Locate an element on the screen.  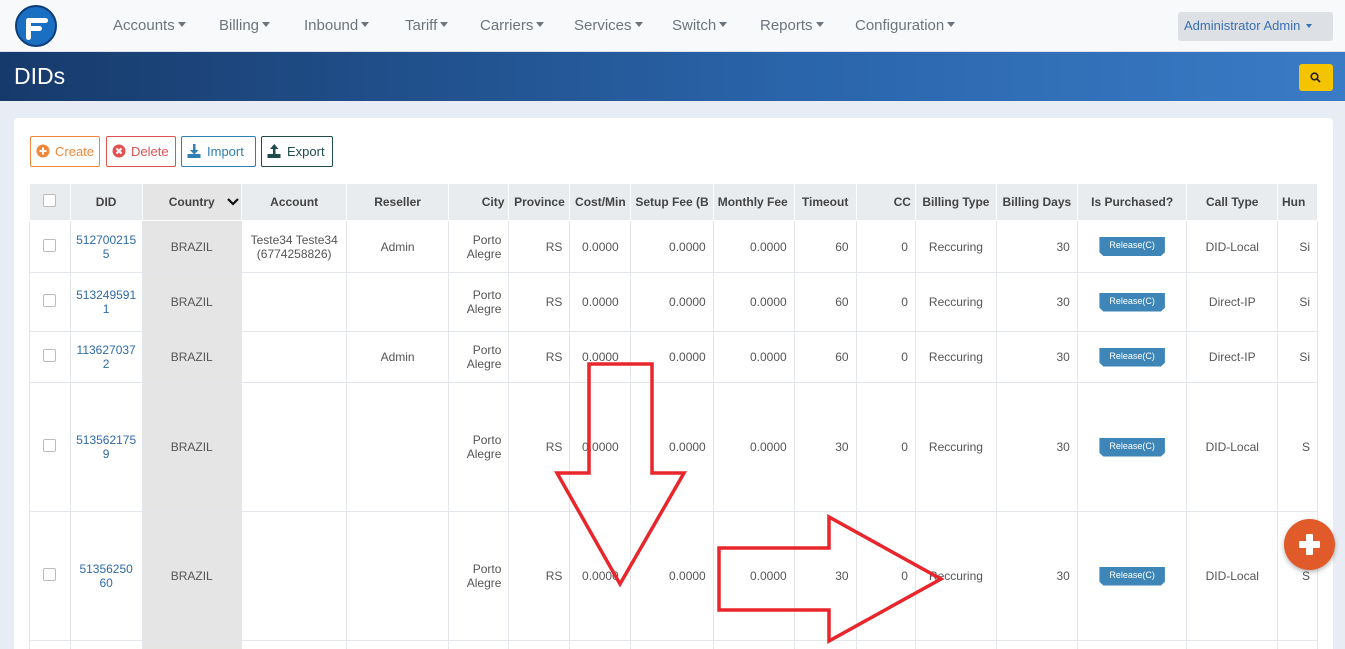
search-button is located at coordinates (1316, 77).